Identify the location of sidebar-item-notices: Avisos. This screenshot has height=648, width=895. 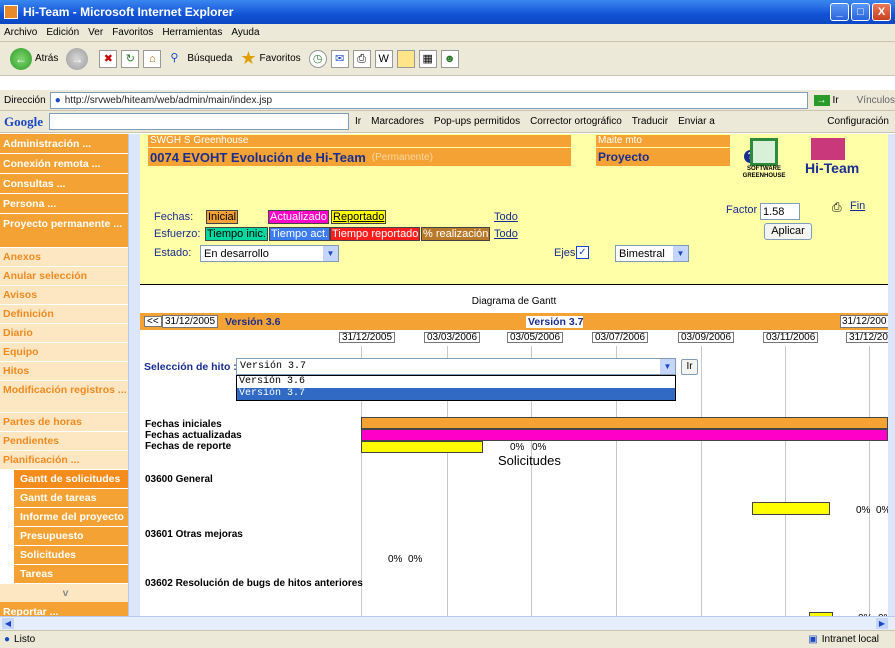
(64, 295).